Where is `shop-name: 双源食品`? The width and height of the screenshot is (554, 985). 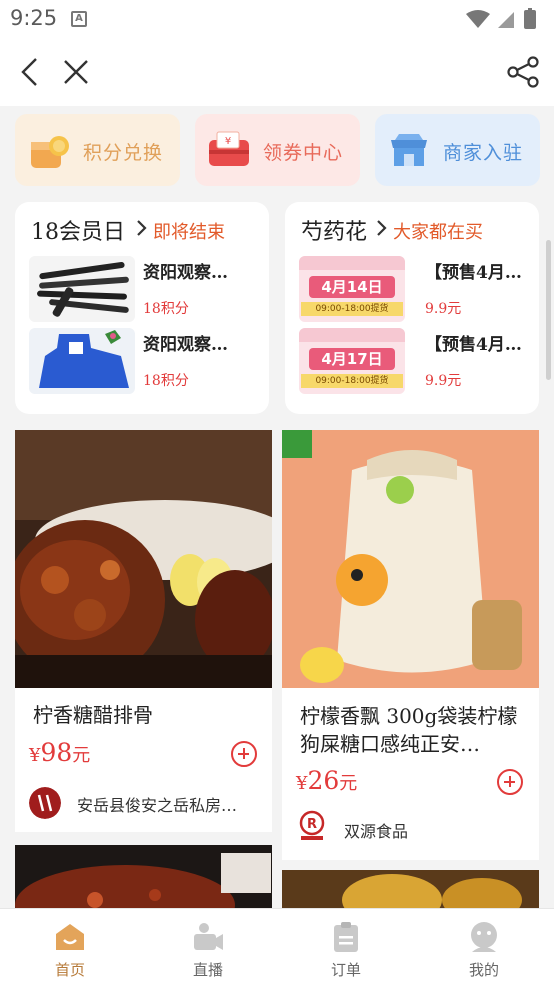 shop-name: 双源食品 is located at coordinates (376, 831).